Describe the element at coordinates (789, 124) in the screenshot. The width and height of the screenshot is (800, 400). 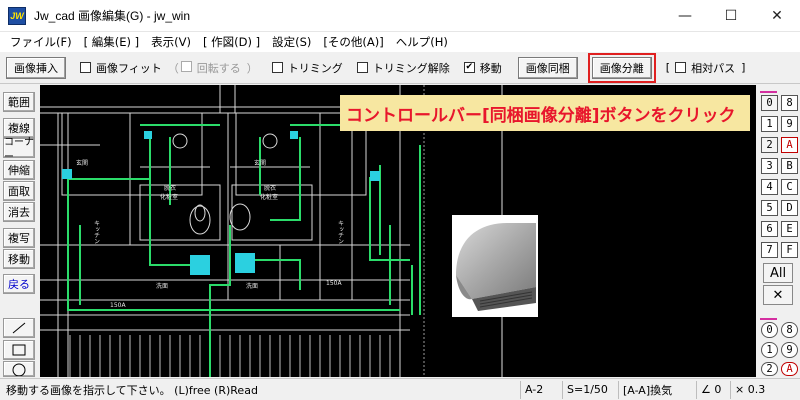
I see `layer-9-button: 9` at that location.